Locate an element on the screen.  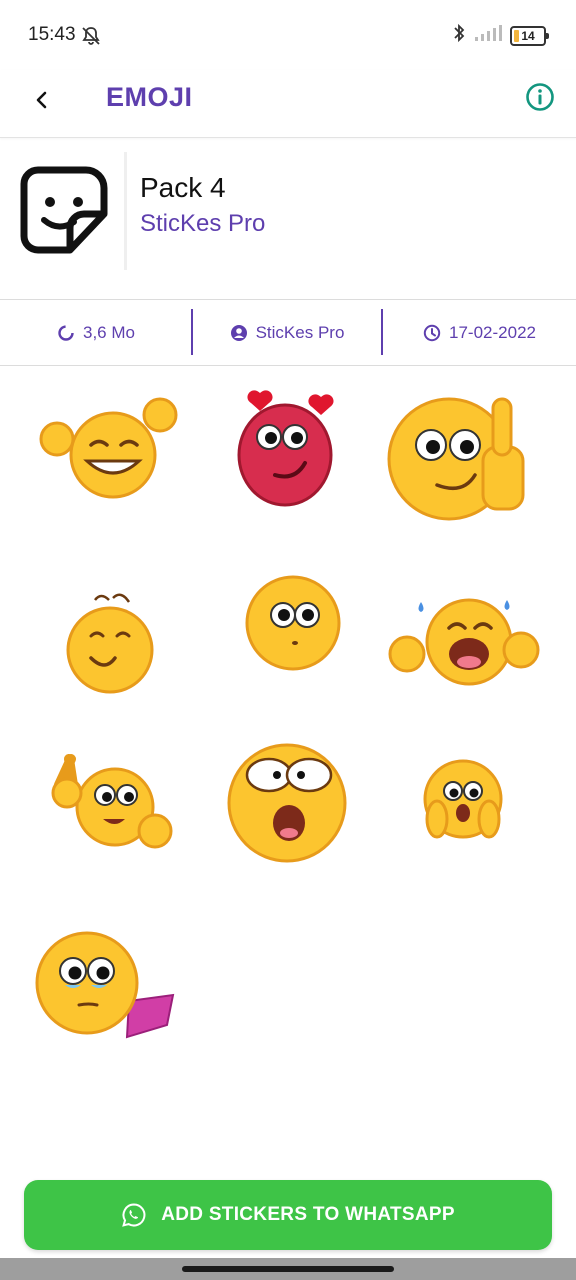
sticker-heart-eyes-red is located at coordinates (288, 452).